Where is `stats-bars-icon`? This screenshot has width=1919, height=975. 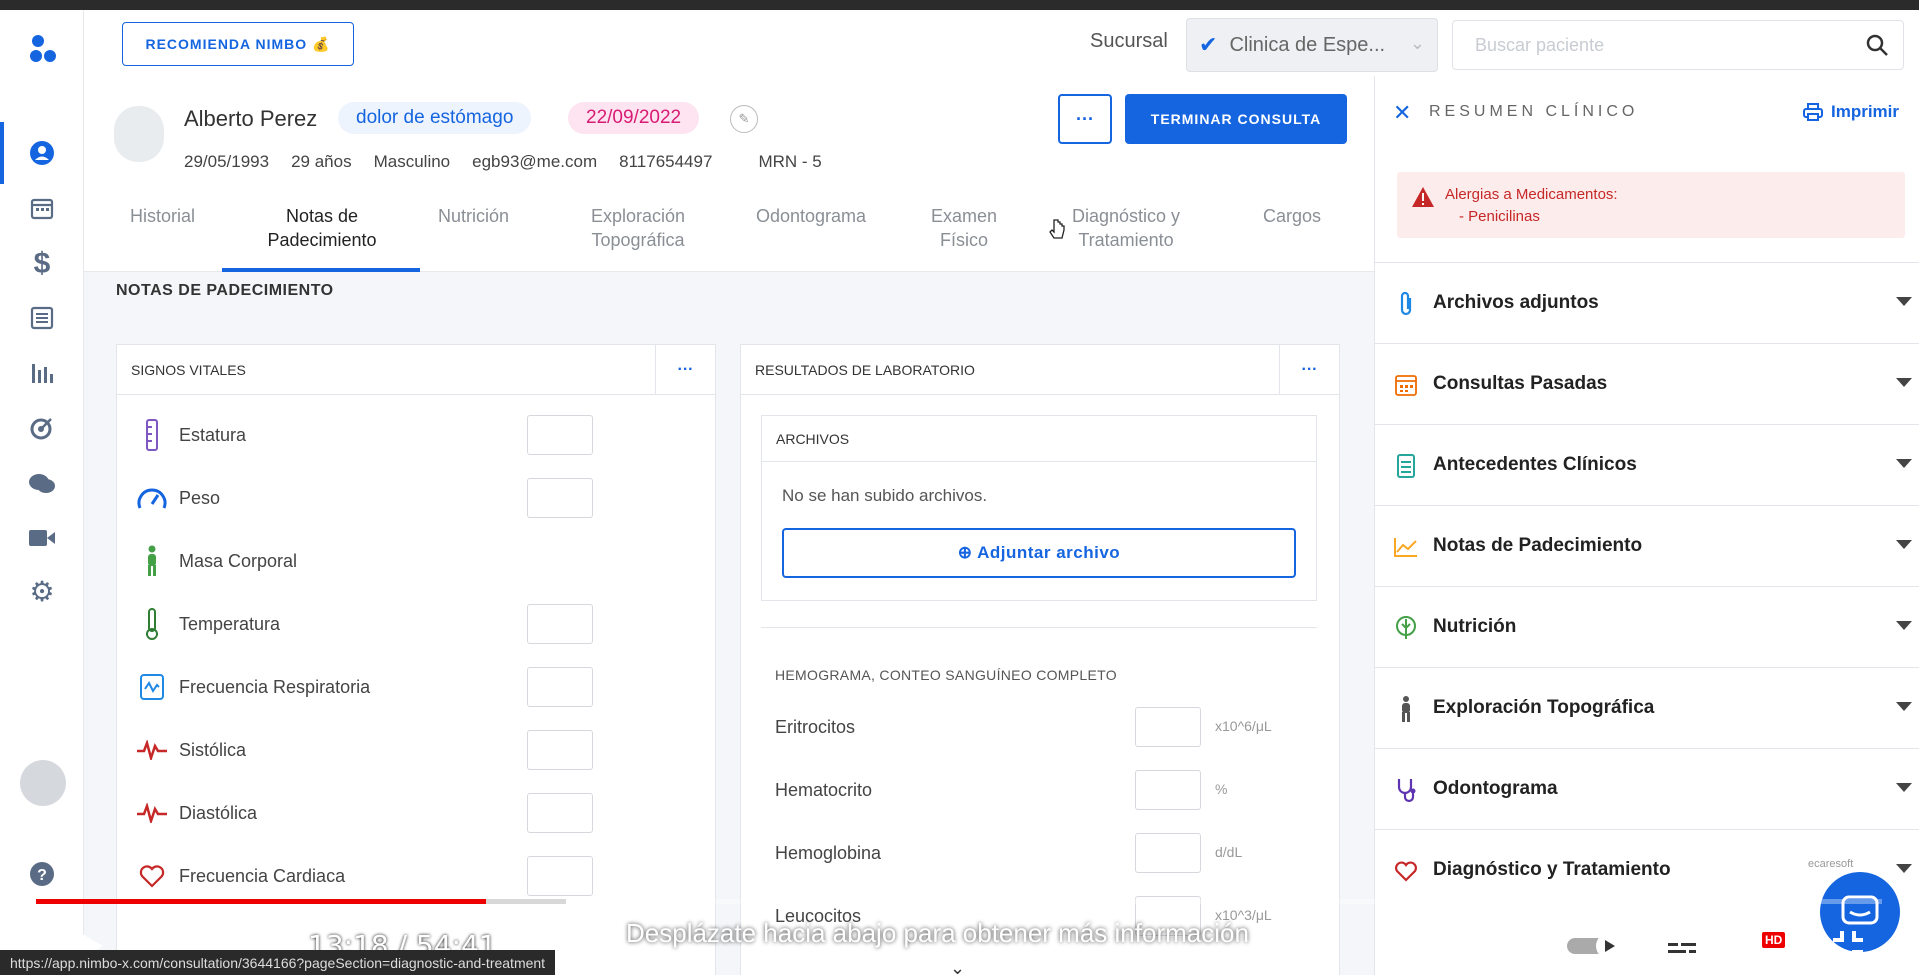 stats-bars-icon is located at coordinates (42, 373).